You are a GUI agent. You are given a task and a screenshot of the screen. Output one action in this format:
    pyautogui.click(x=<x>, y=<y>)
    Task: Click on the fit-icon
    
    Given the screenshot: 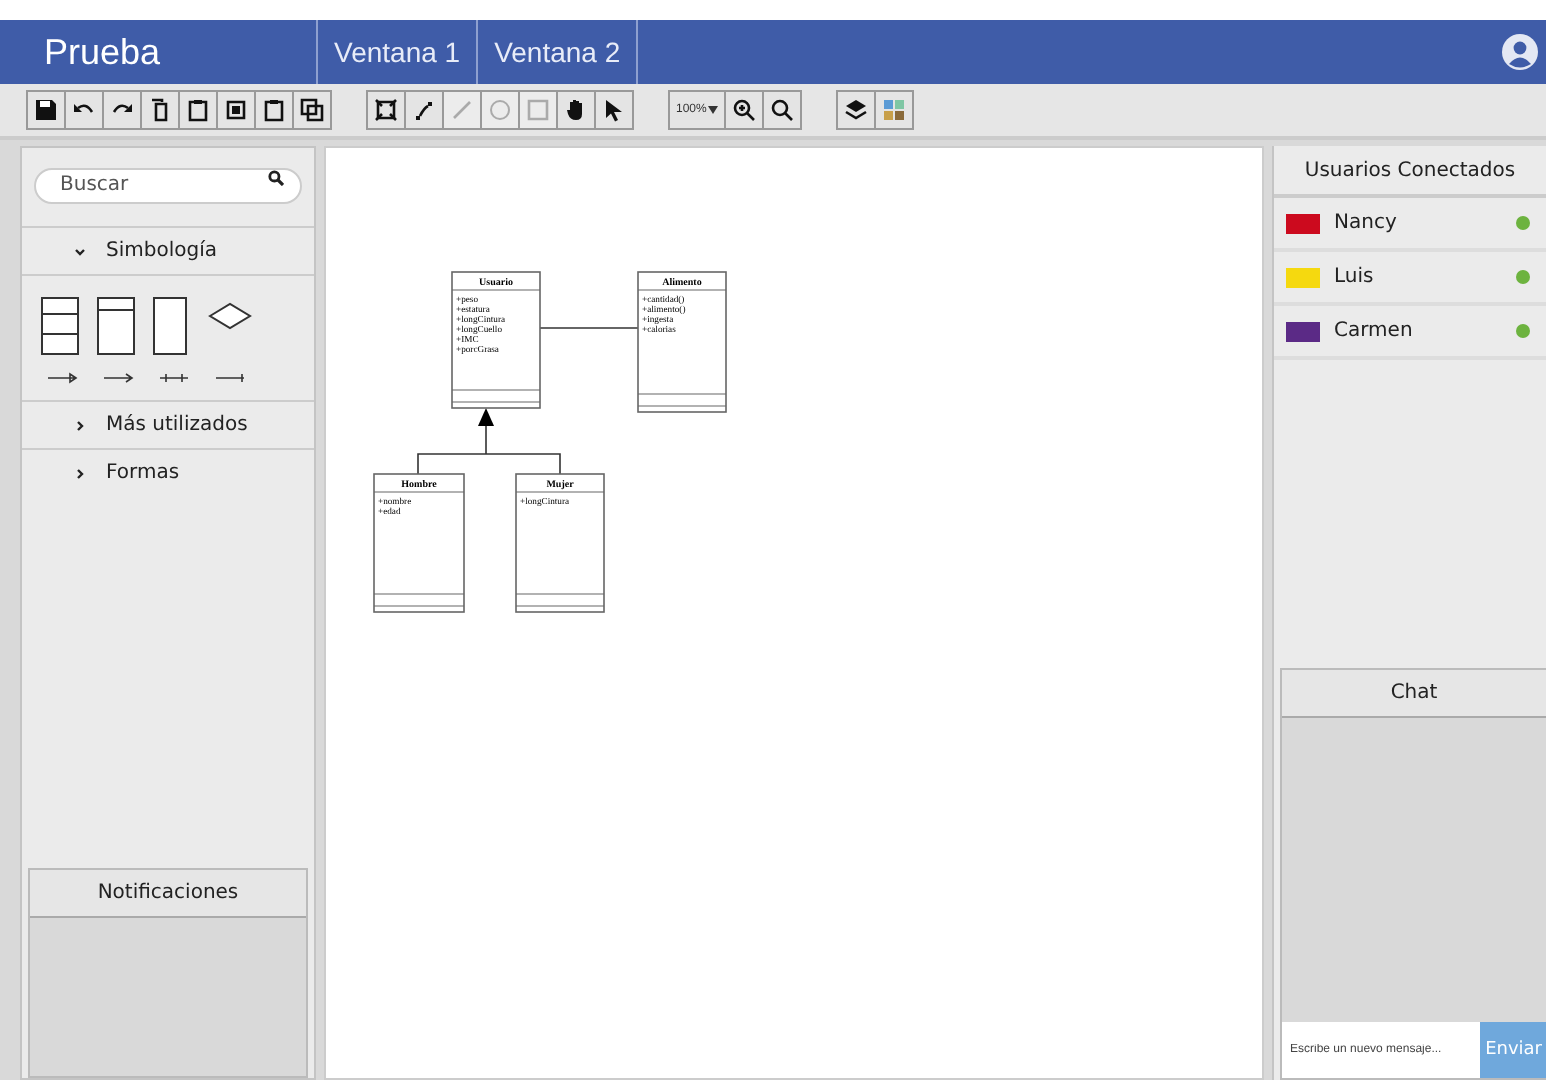 What is the action you would take?
    pyautogui.click(x=386, y=110)
    